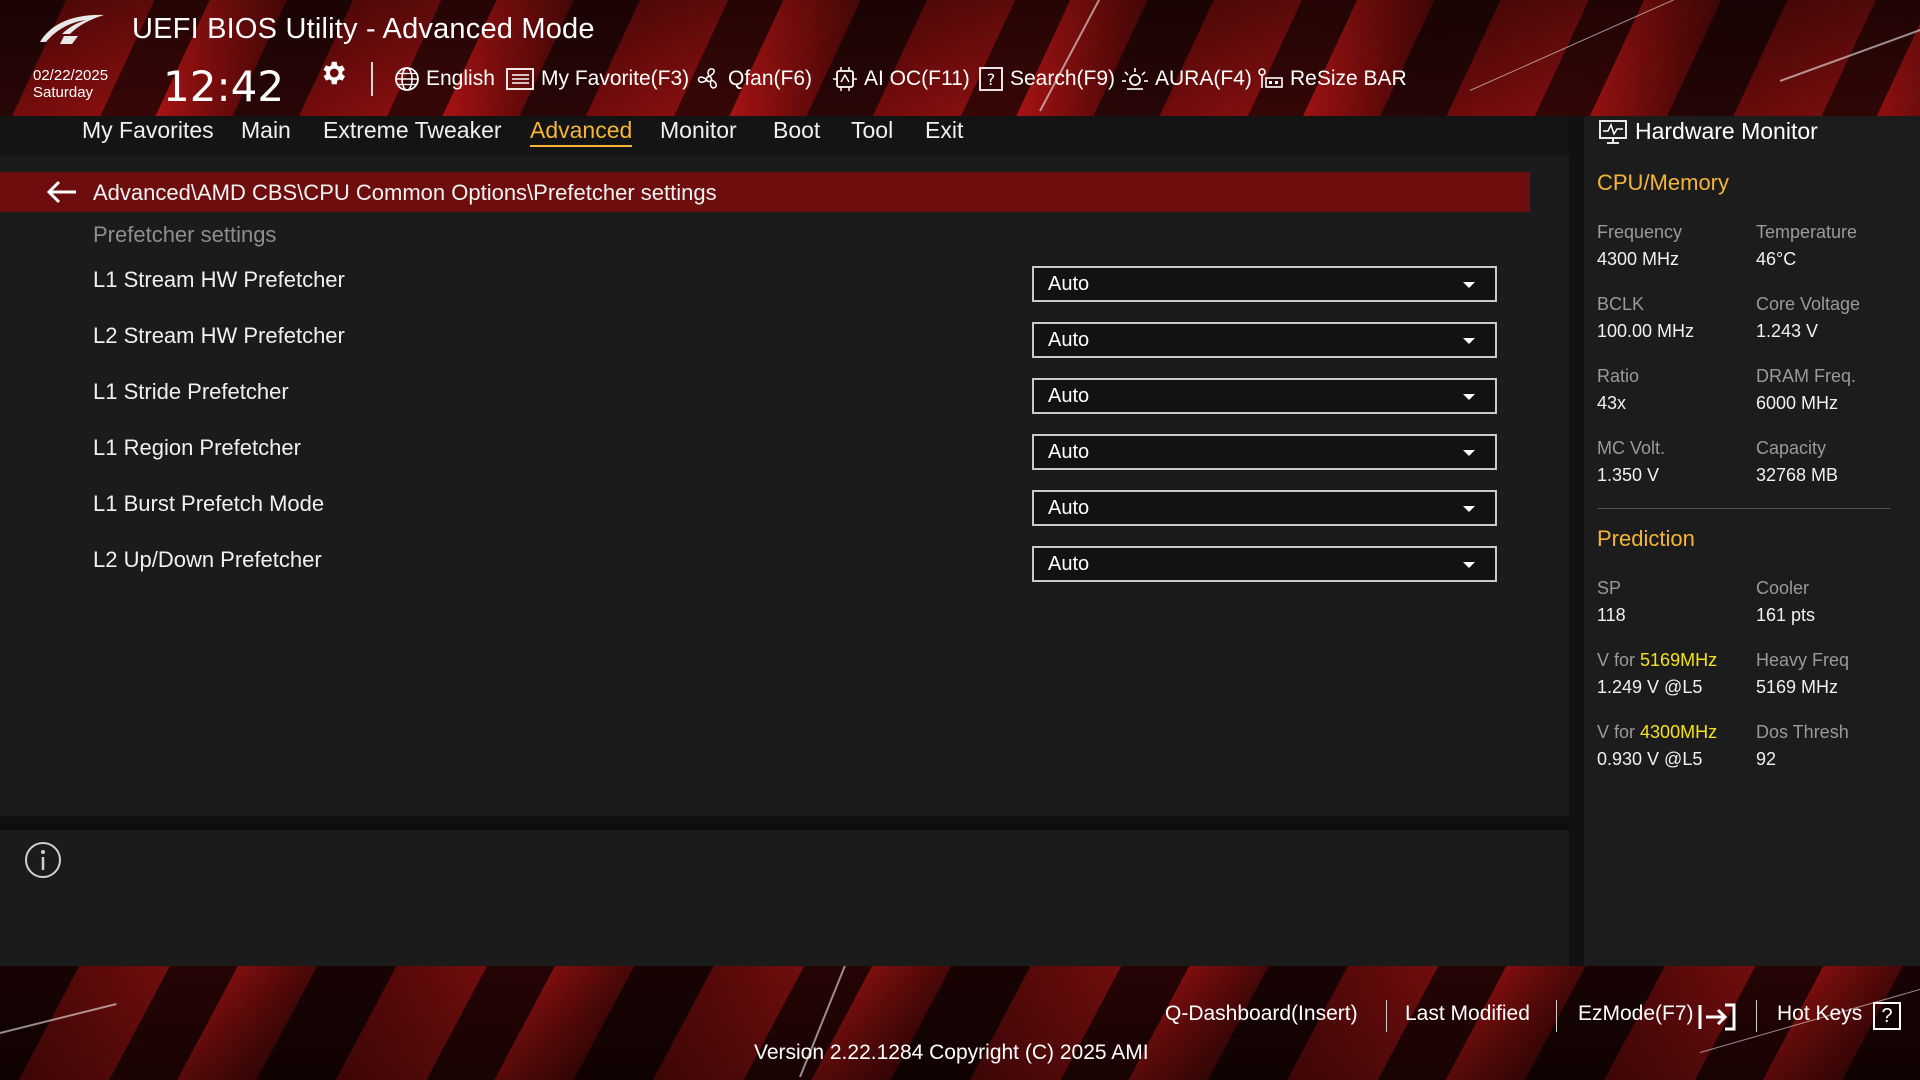  What do you see at coordinates (1270, 78) in the screenshot?
I see `resize-bar-icon` at bounding box center [1270, 78].